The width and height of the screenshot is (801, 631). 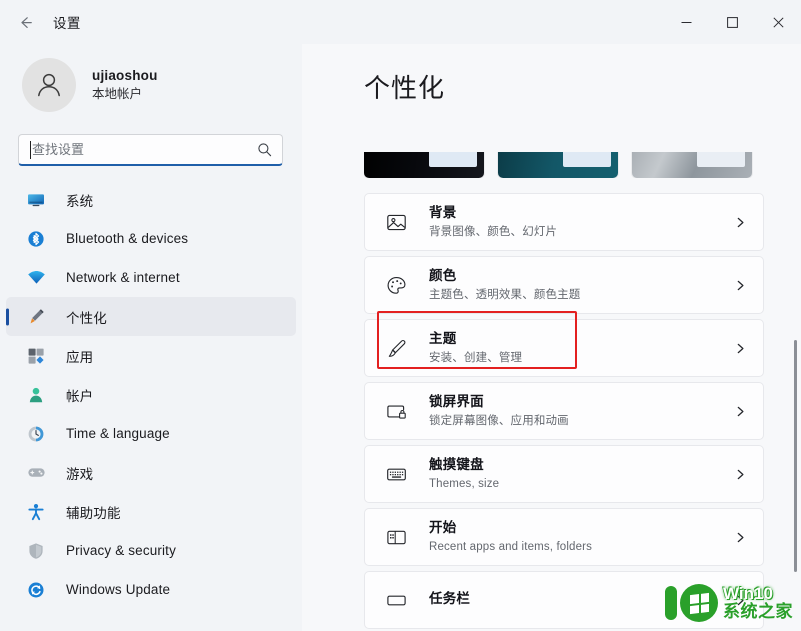 I want to click on update-refresh-icon, so click(x=36, y=590).